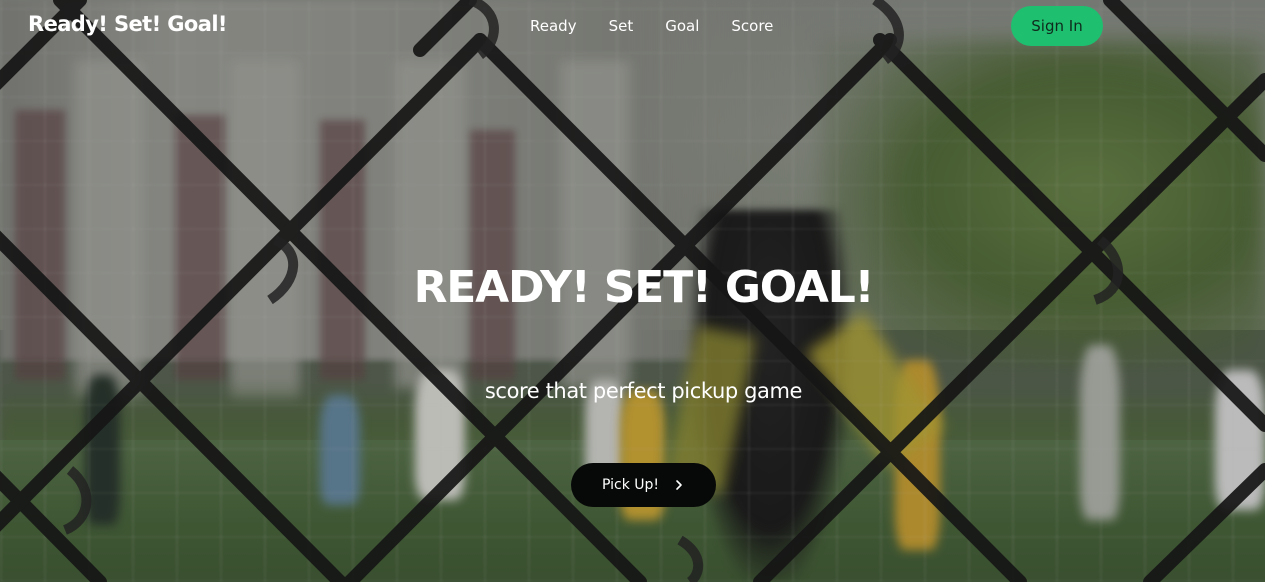  Describe the element at coordinates (630, 485) in the screenshot. I see `pick-up-button-label: Pick Up!` at that location.